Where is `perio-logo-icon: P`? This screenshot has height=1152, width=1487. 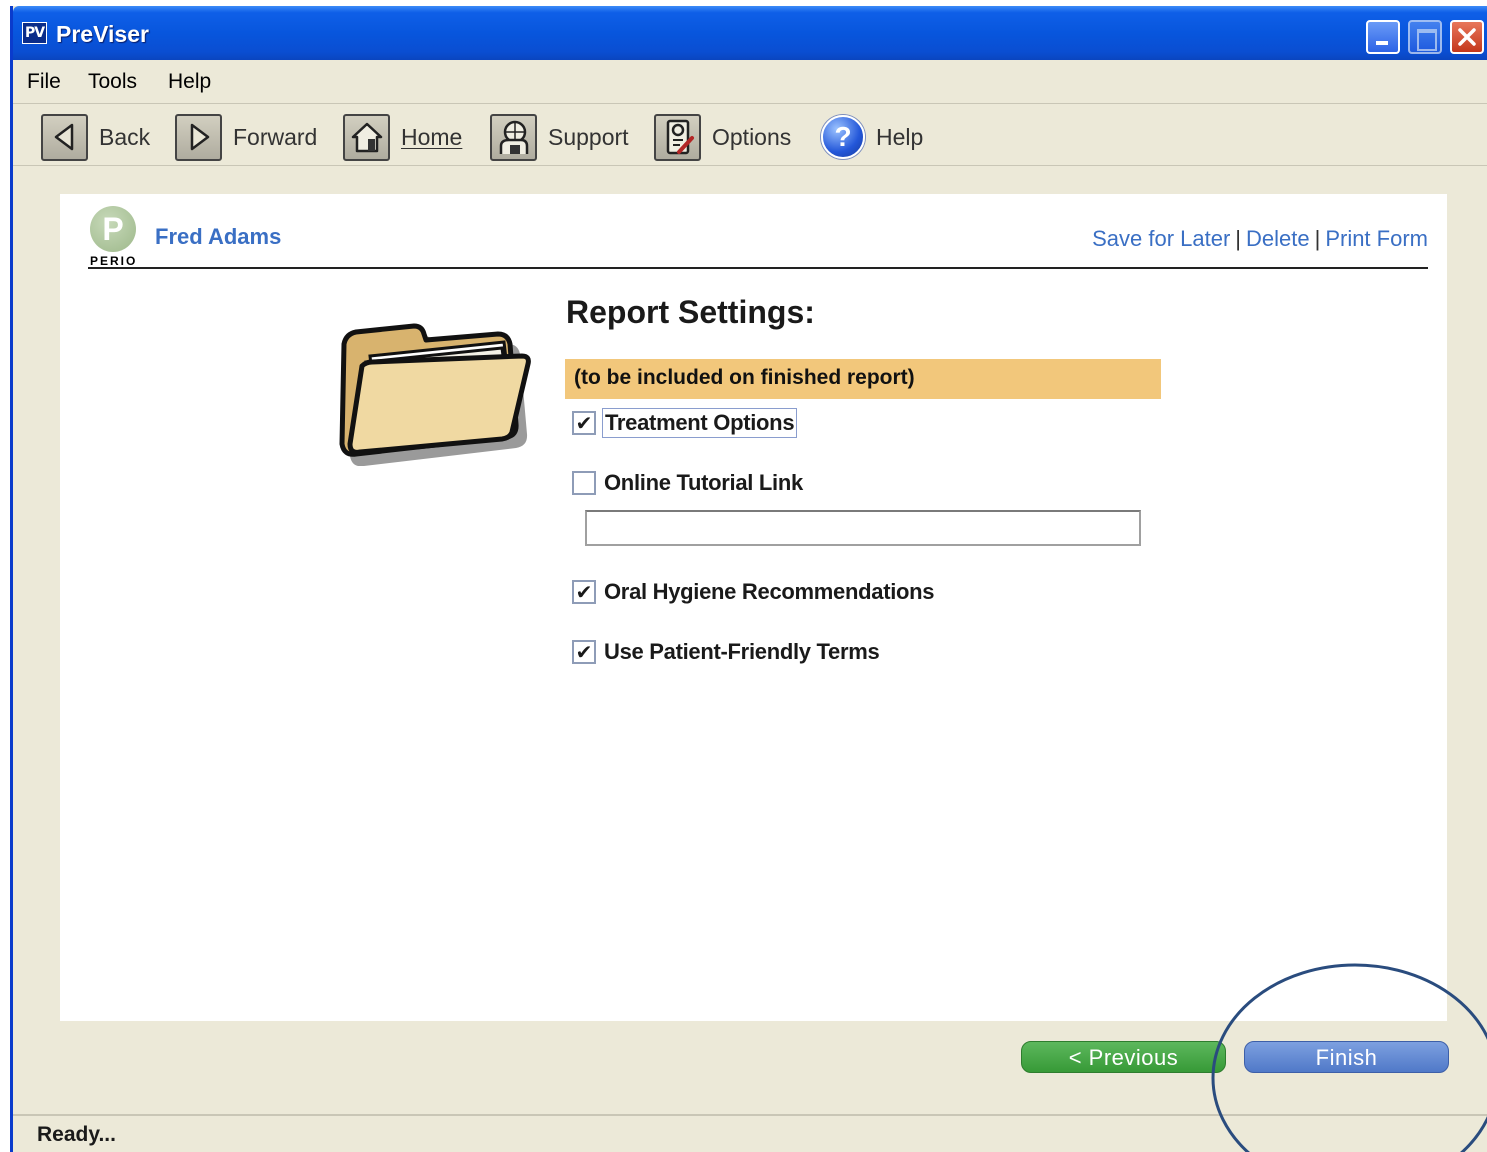
perio-logo-icon: P is located at coordinates (113, 229).